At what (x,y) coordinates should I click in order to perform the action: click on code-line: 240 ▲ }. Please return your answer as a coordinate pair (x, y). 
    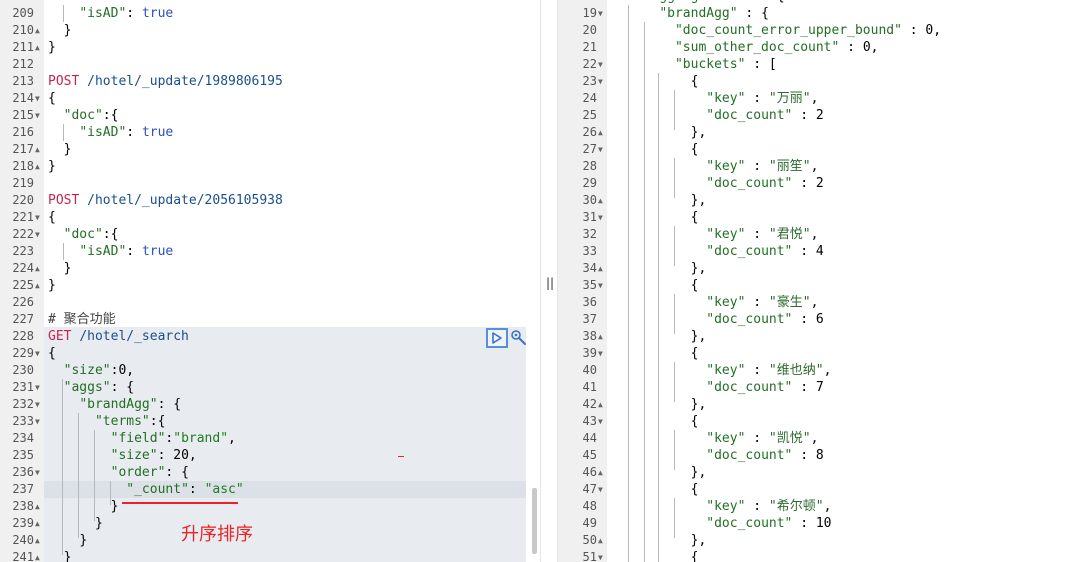
    Looking at the image, I should click on (270, 540).